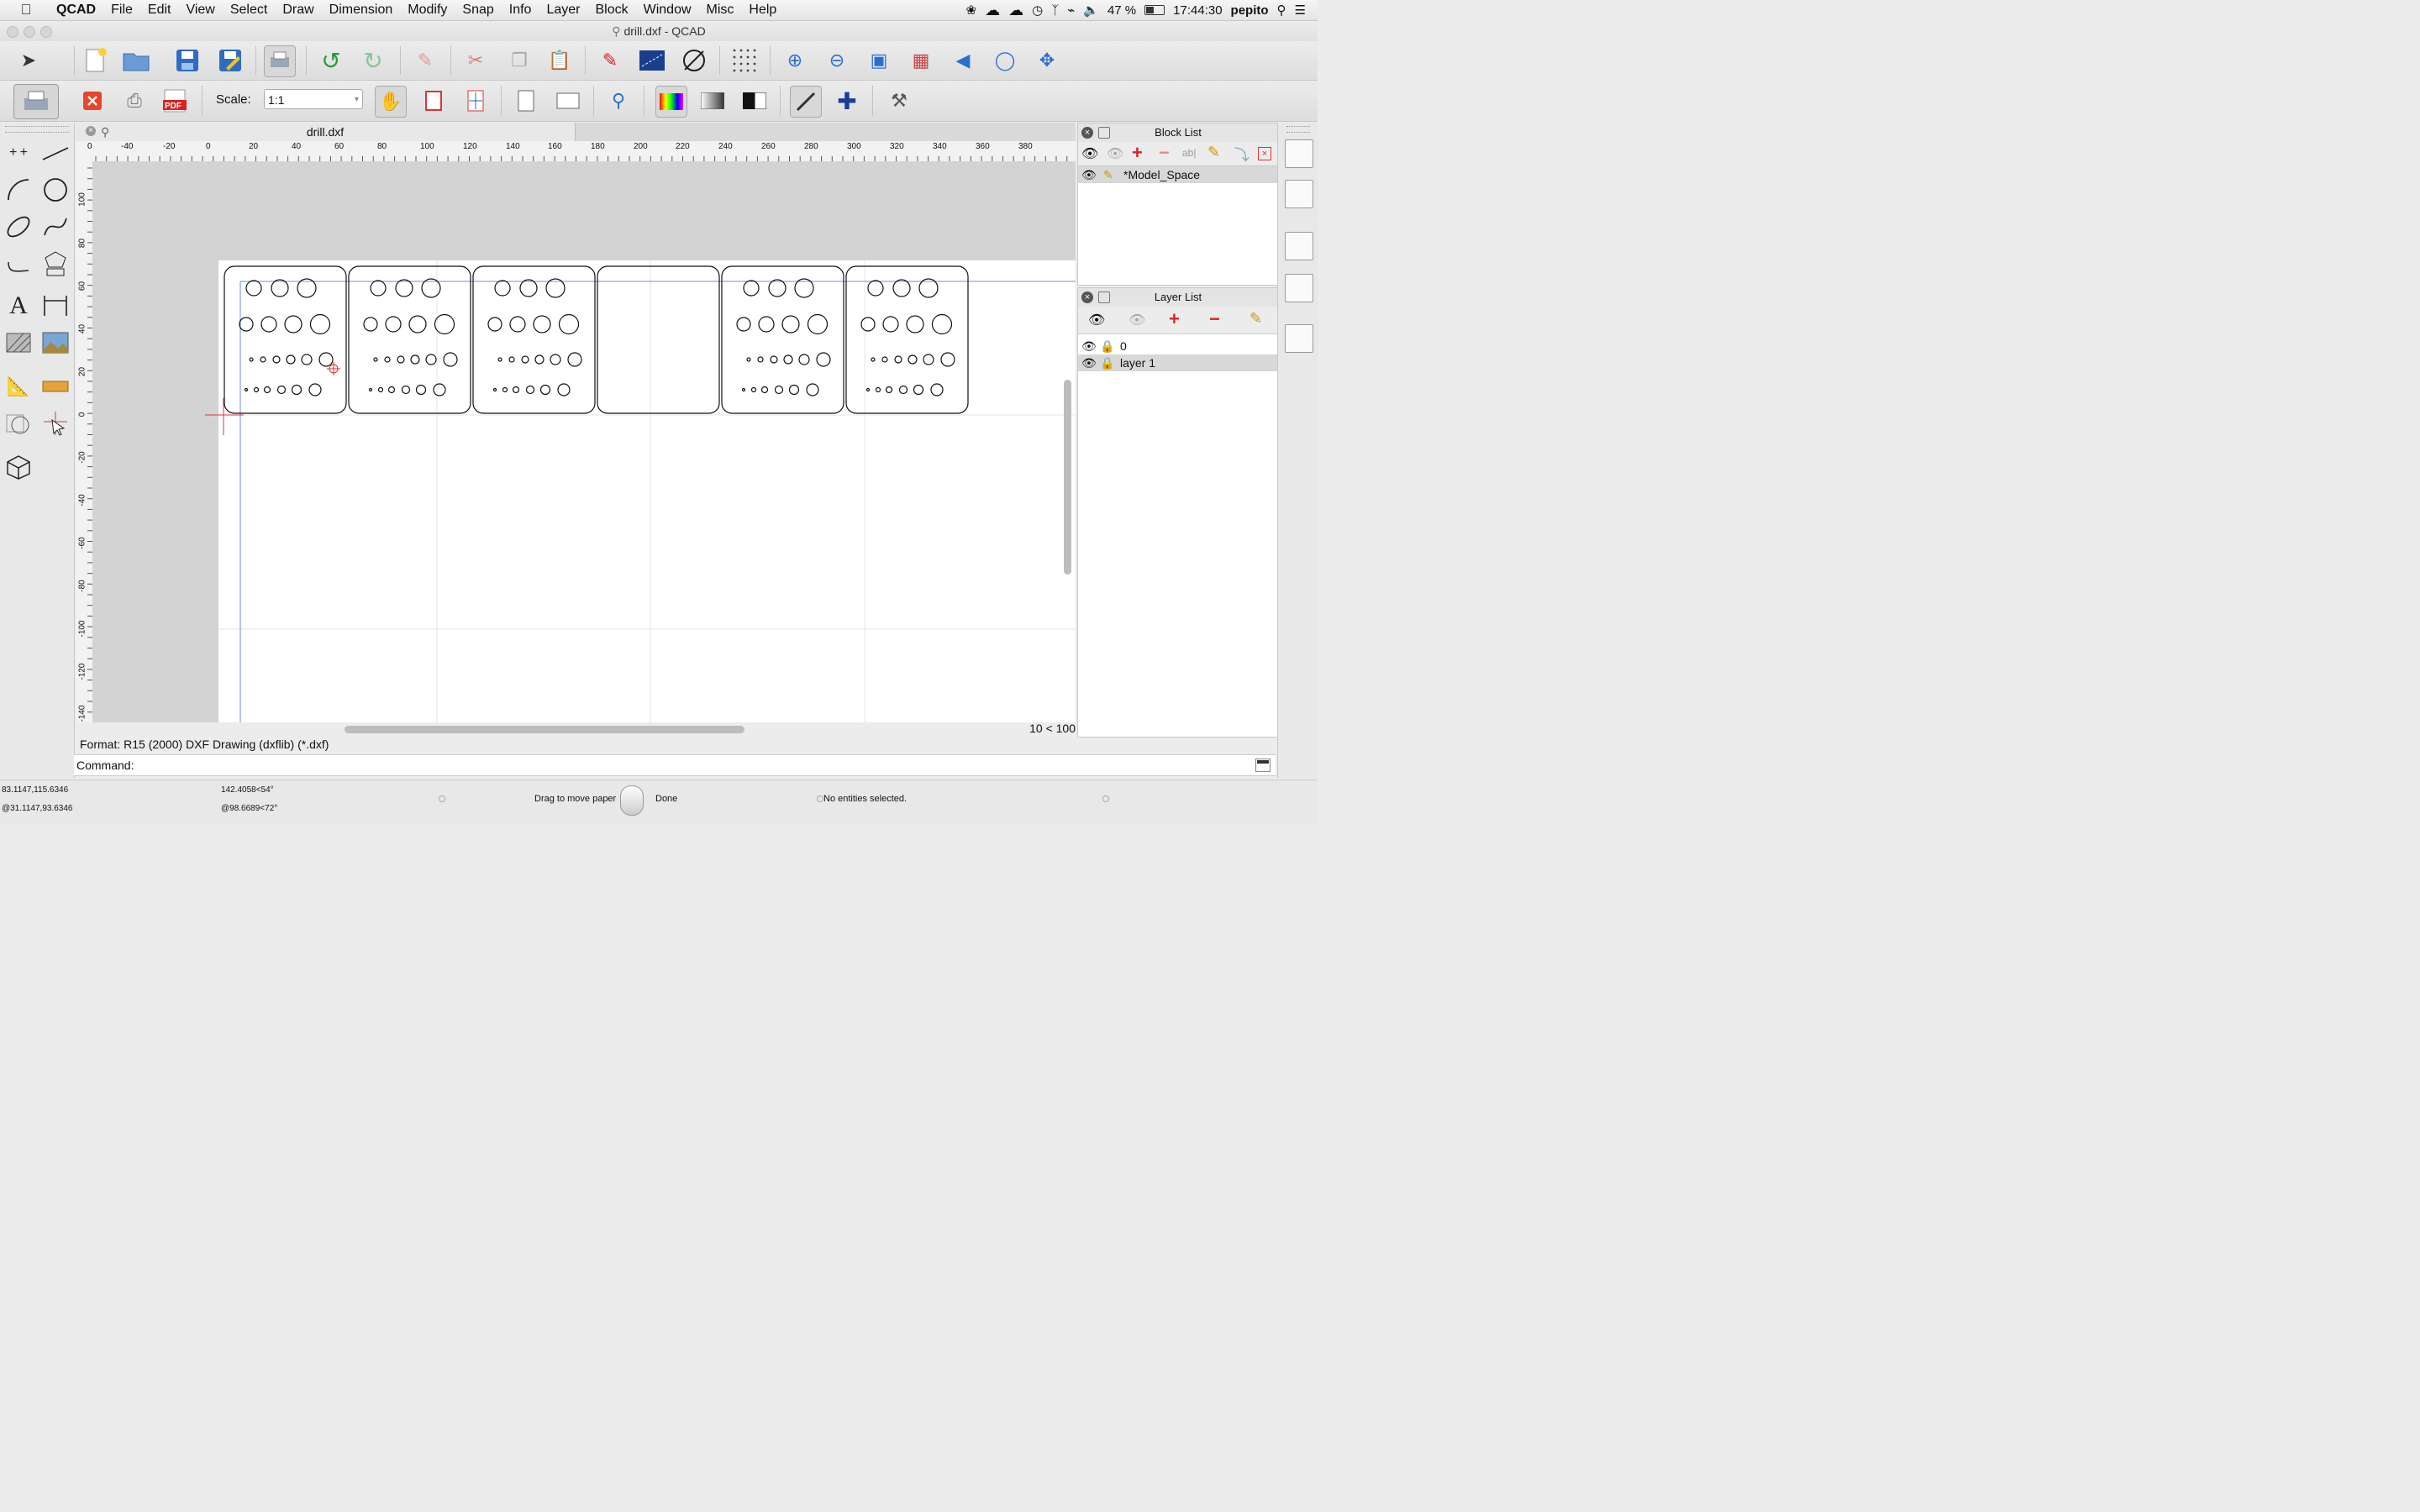  What do you see at coordinates (55, 264) in the screenshot?
I see `shape-tool-icon` at bounding box center [55, 264].